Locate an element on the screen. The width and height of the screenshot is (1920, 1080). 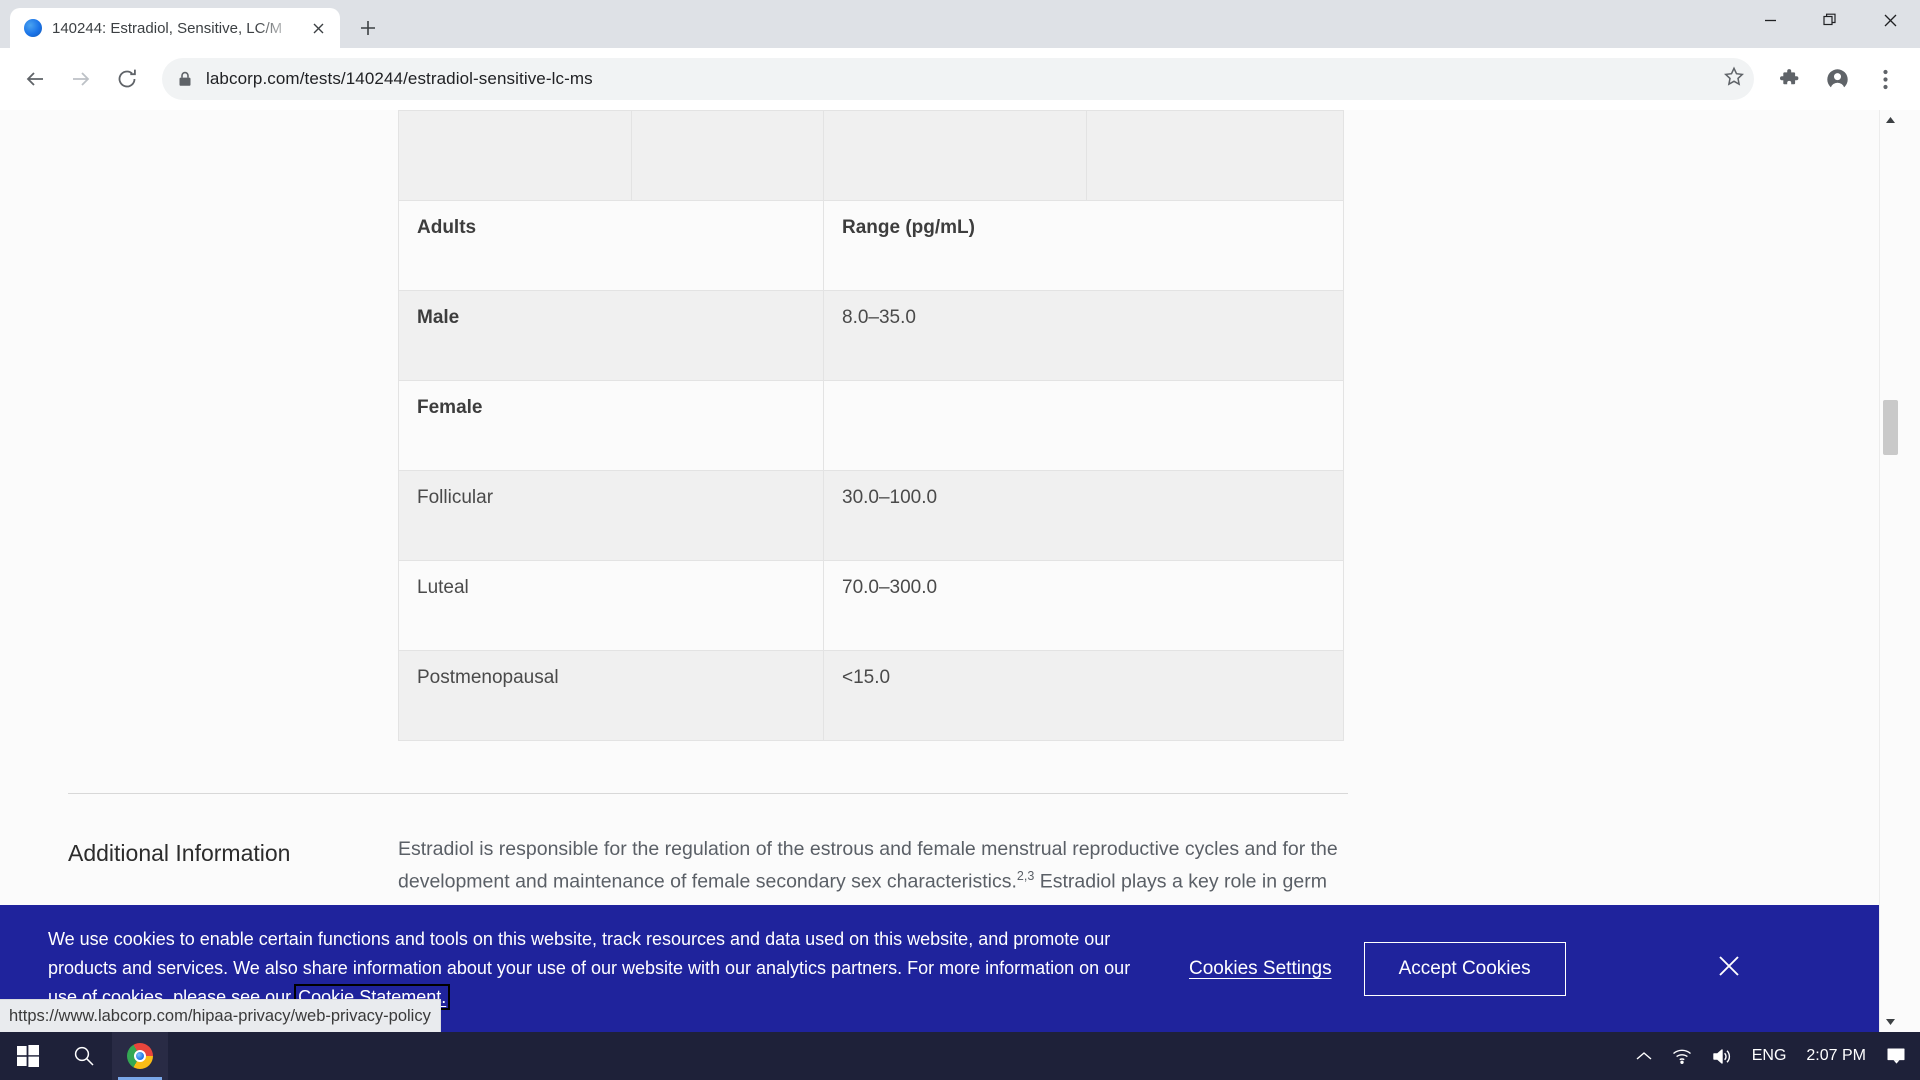
clock: 2:07 PM is located at coordinates (1836, 1056).